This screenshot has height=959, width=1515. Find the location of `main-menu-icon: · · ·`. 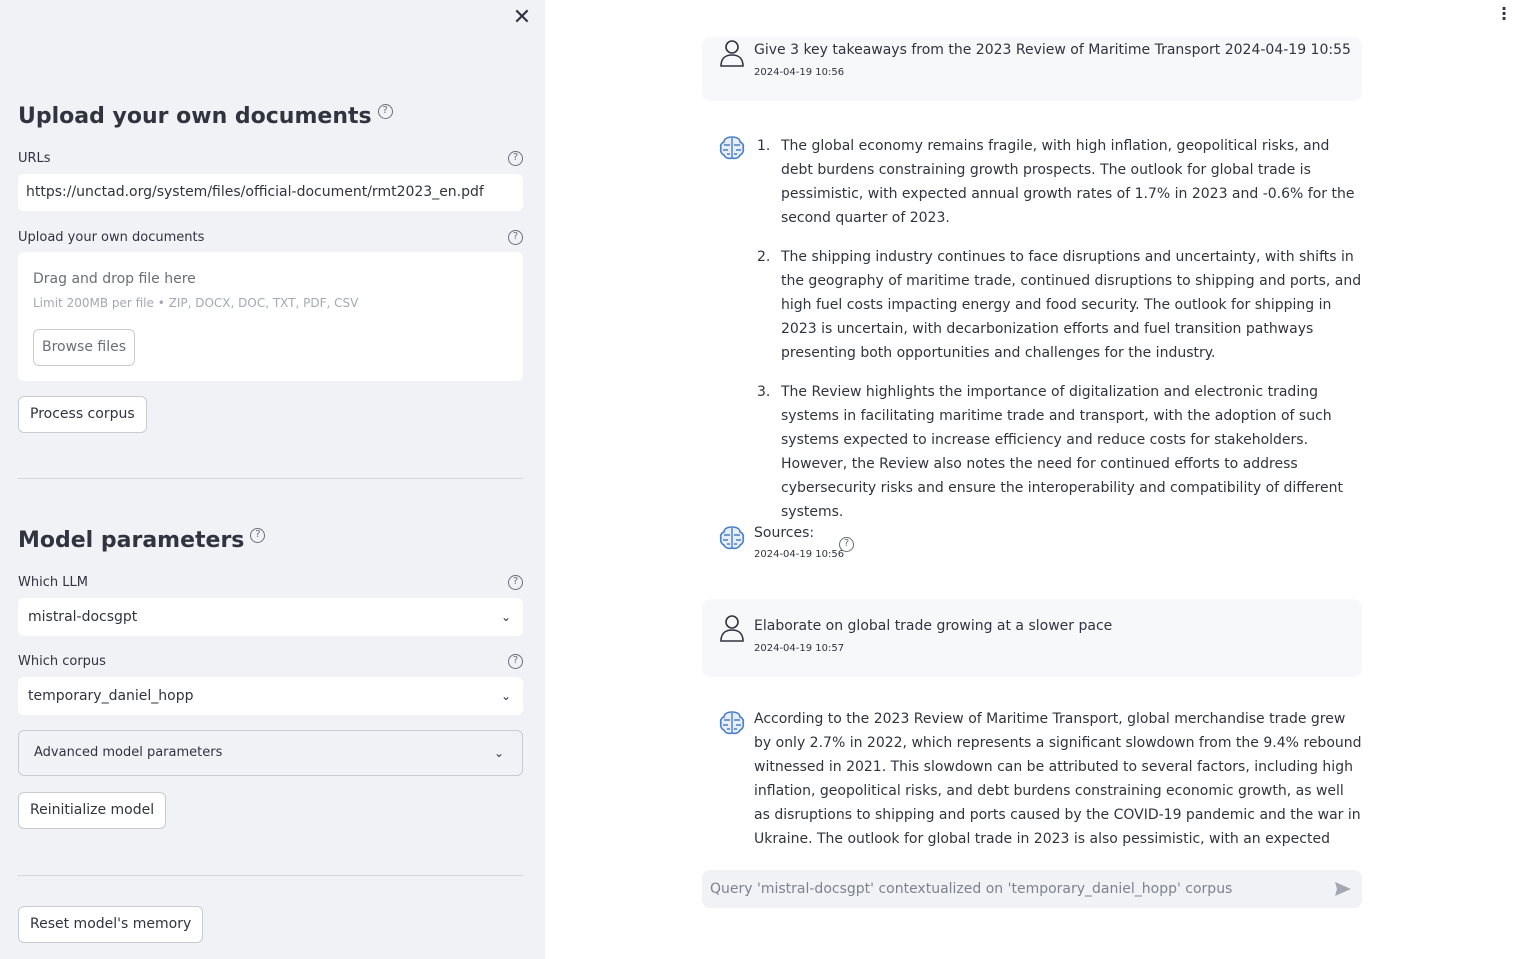

main-menu-icon: · · · is located at coordinates (1504, 14).